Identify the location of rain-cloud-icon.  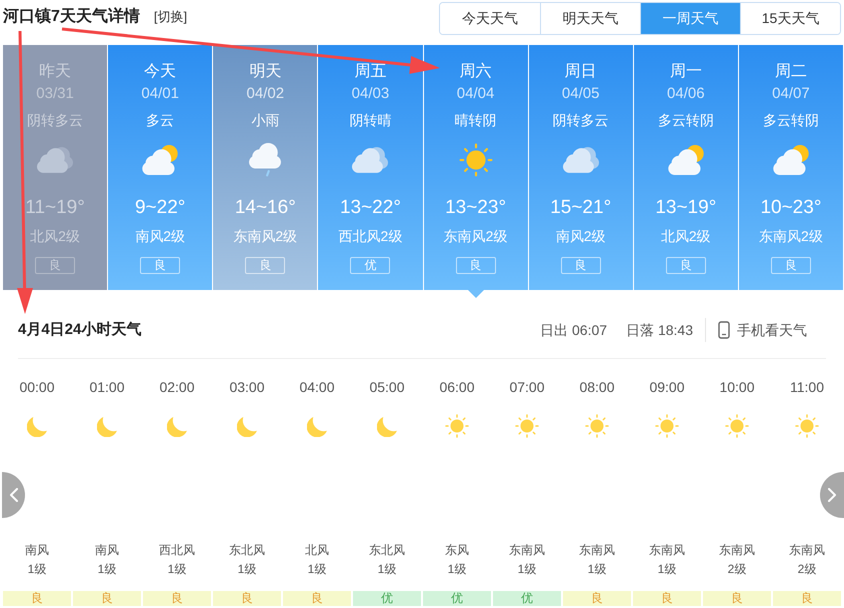
(265, 160).